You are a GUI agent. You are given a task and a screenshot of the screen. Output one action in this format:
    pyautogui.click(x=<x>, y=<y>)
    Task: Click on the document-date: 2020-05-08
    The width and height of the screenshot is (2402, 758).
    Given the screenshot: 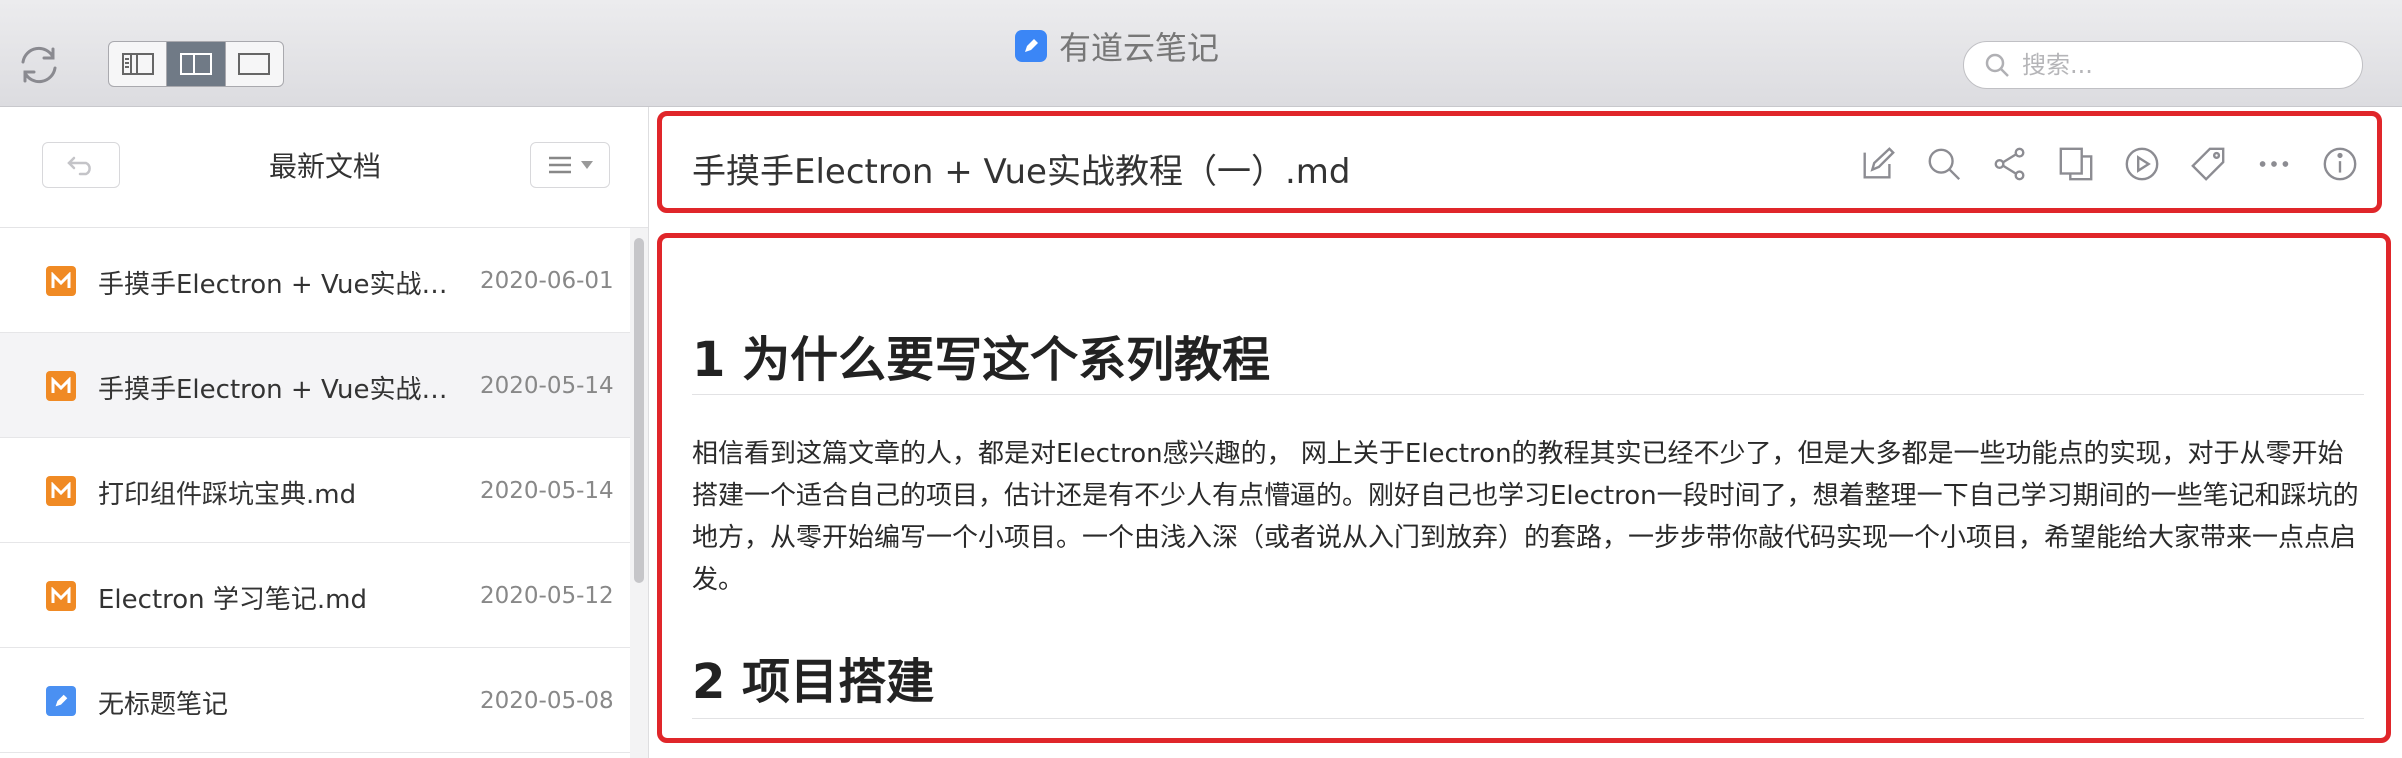 What is the action you would take?
    pyautogui.click(x=547, y=701)
    